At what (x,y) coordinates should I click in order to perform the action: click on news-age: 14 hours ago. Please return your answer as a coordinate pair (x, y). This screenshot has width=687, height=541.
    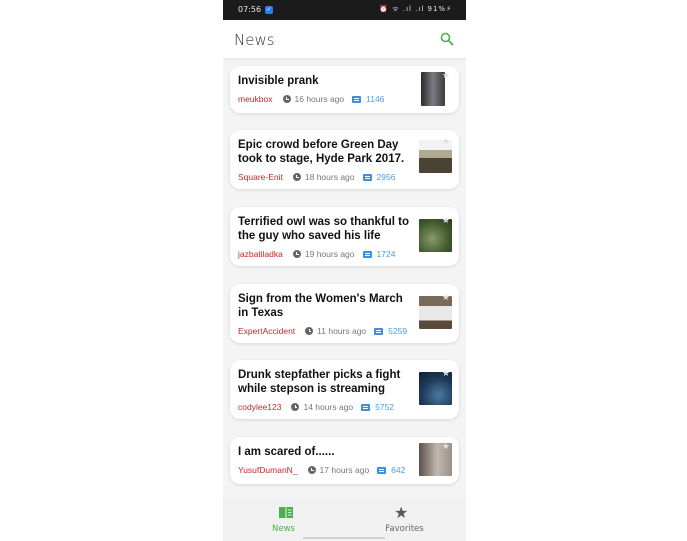
    Looking at the image, I should click on (328, 407).